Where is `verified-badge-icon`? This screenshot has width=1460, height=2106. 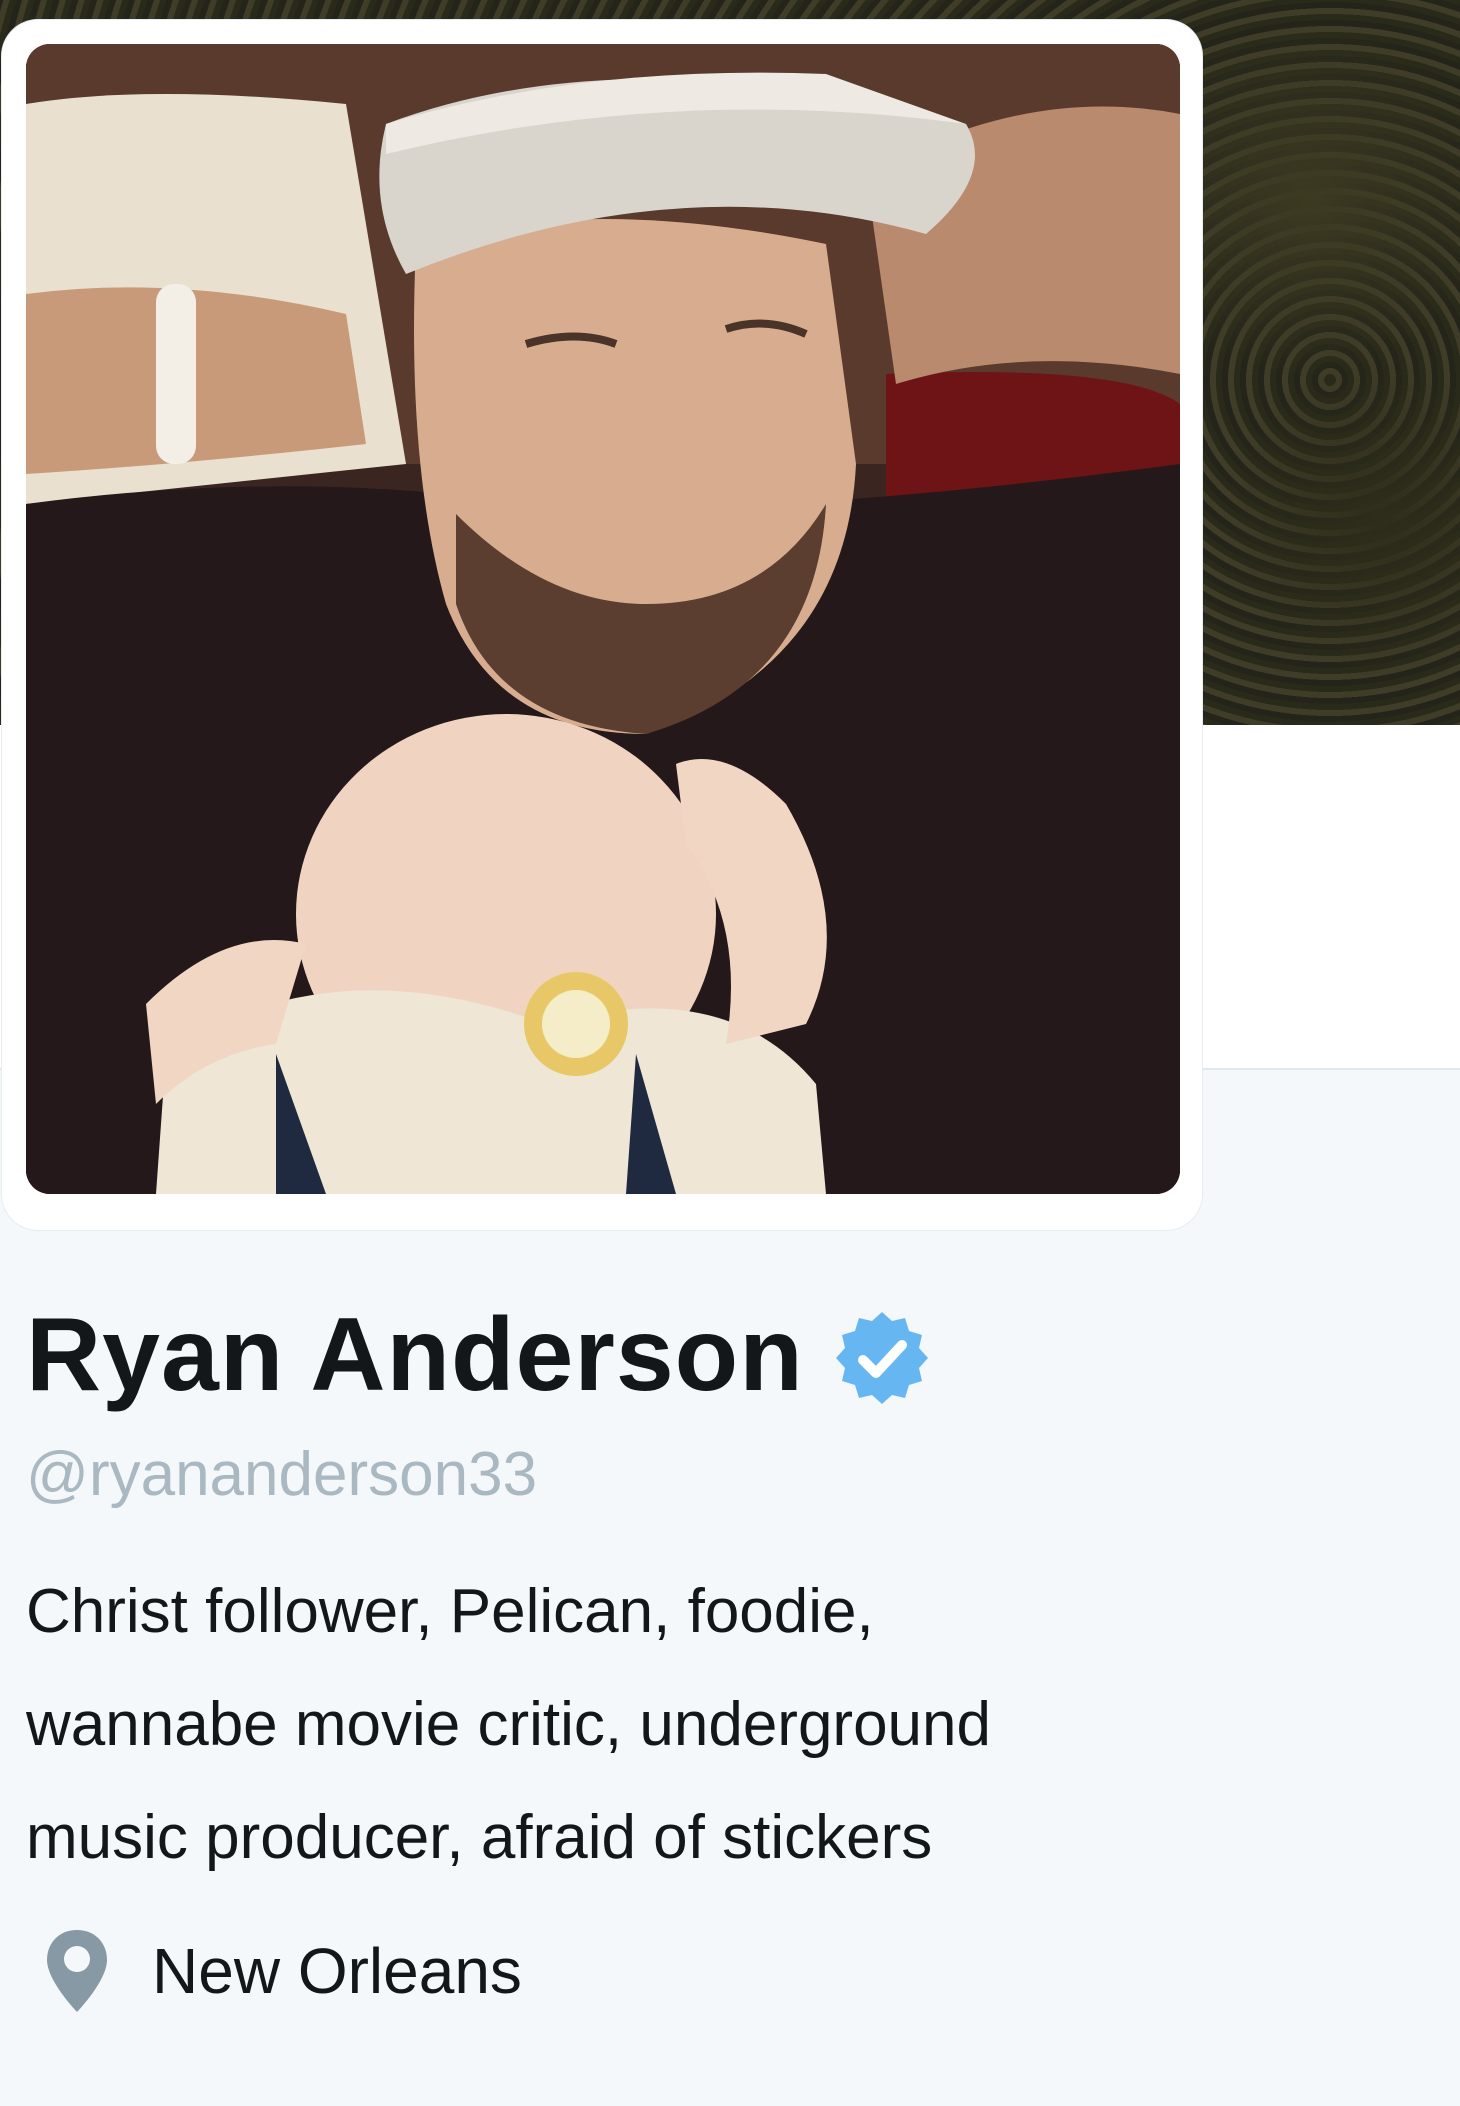 verified-badge-icon is located at coordinates (882, 1358).